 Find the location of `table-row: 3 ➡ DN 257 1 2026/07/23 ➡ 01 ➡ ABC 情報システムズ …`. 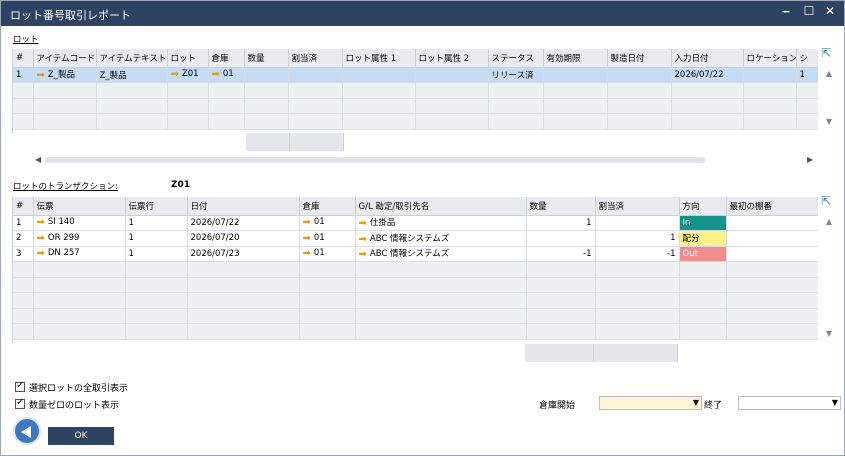

table-row: 3 ➡ DN 257 1 2026/07/23 ➡ 01 ➡ ABC 情報システムズ … is located at coordinates (415, 254).